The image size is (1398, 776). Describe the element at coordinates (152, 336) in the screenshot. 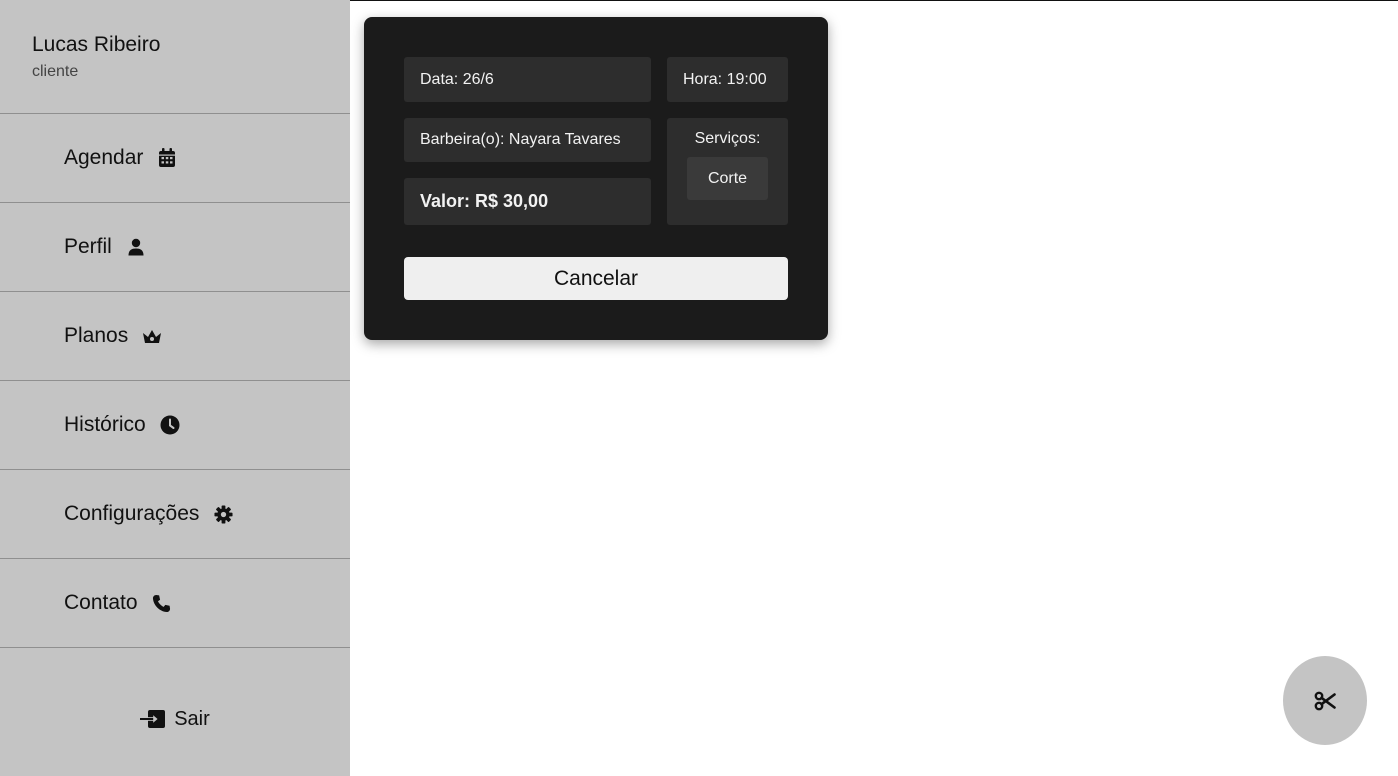

I see `crown-icon` at that location.